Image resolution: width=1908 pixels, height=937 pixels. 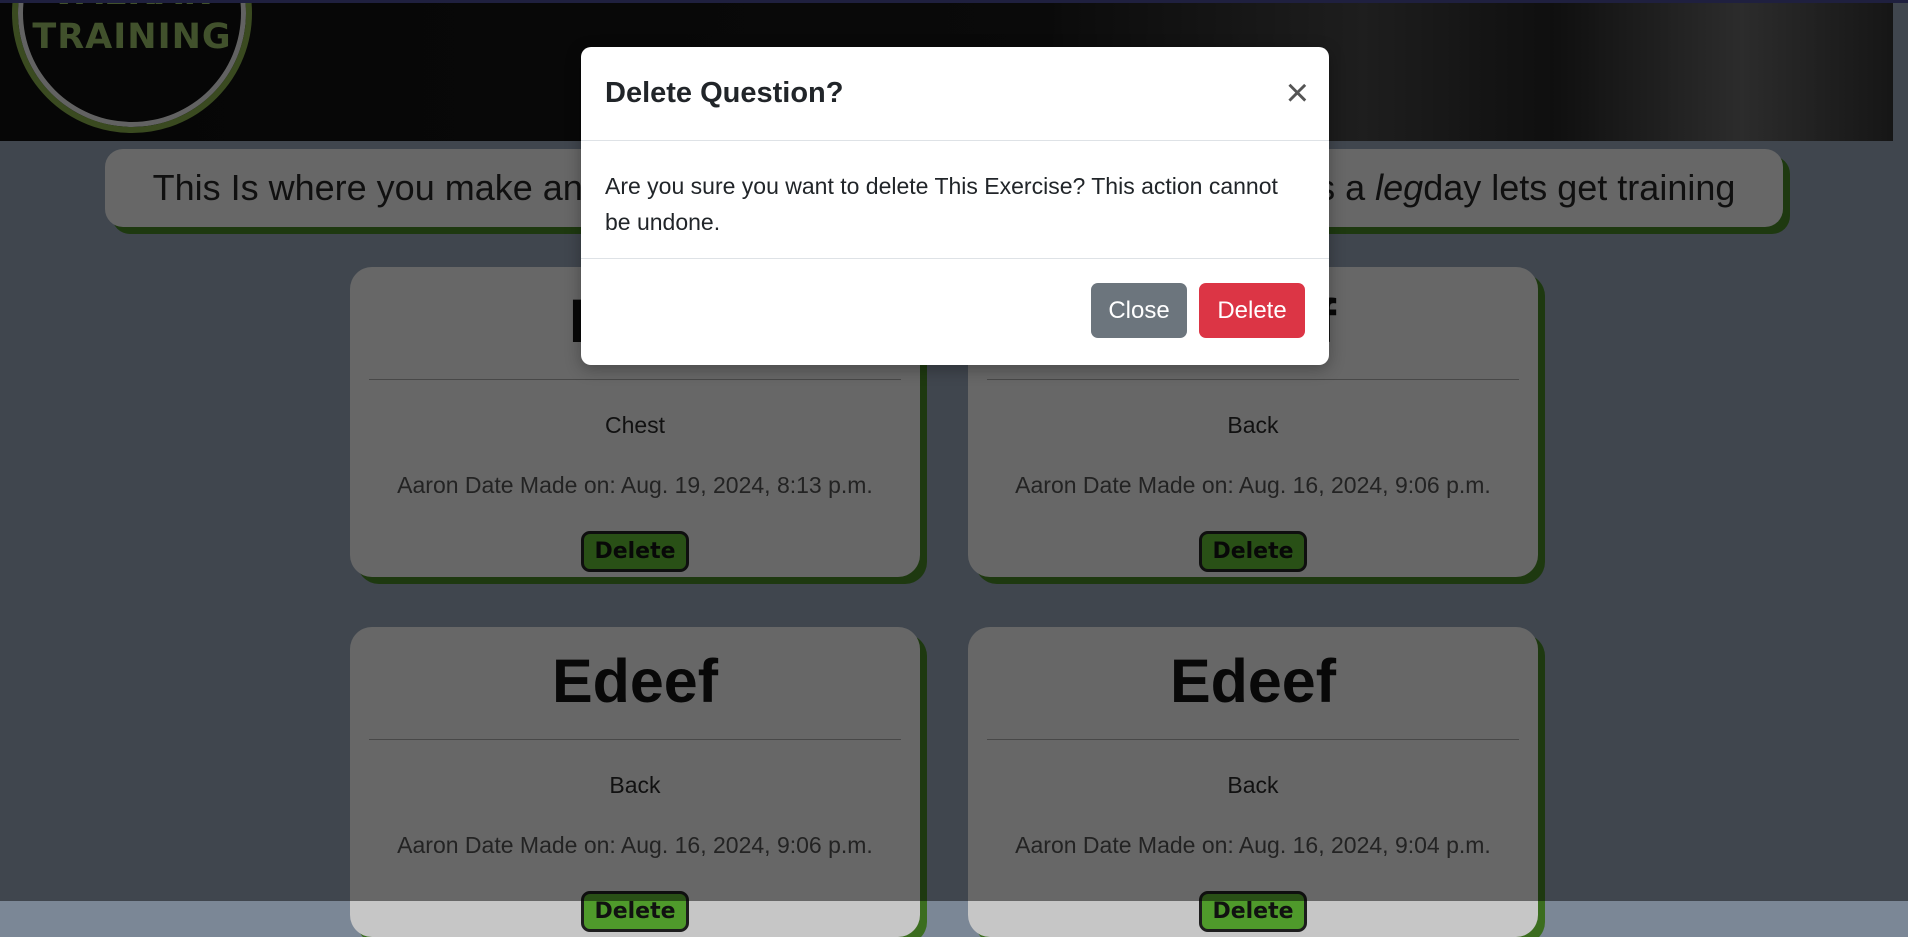 What do you see at coordinates (1252, 310) in the screenshot?
I see `confirm-delete-button: Delete` at bounding box center [1252, 310].